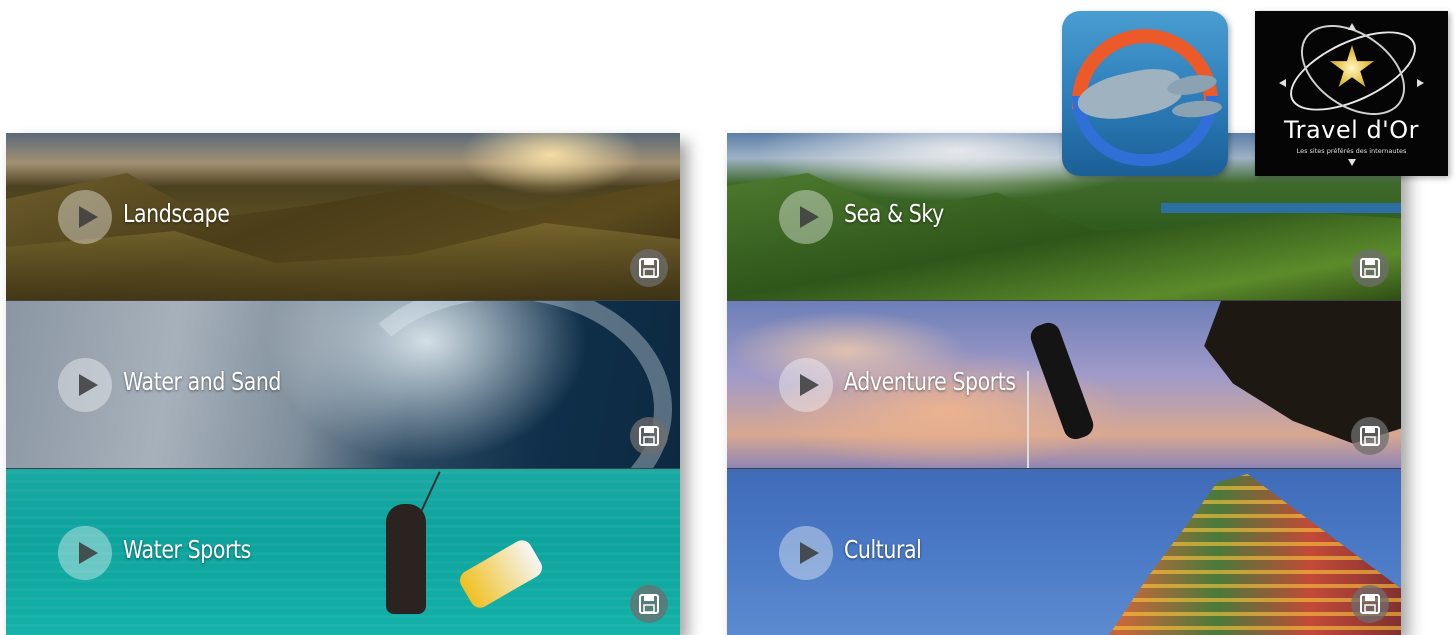  What do you see at coordinates (343, 216) in the screenshot?
I see `category-tile-landscape: Landscape` at bounding box center [343, 216].